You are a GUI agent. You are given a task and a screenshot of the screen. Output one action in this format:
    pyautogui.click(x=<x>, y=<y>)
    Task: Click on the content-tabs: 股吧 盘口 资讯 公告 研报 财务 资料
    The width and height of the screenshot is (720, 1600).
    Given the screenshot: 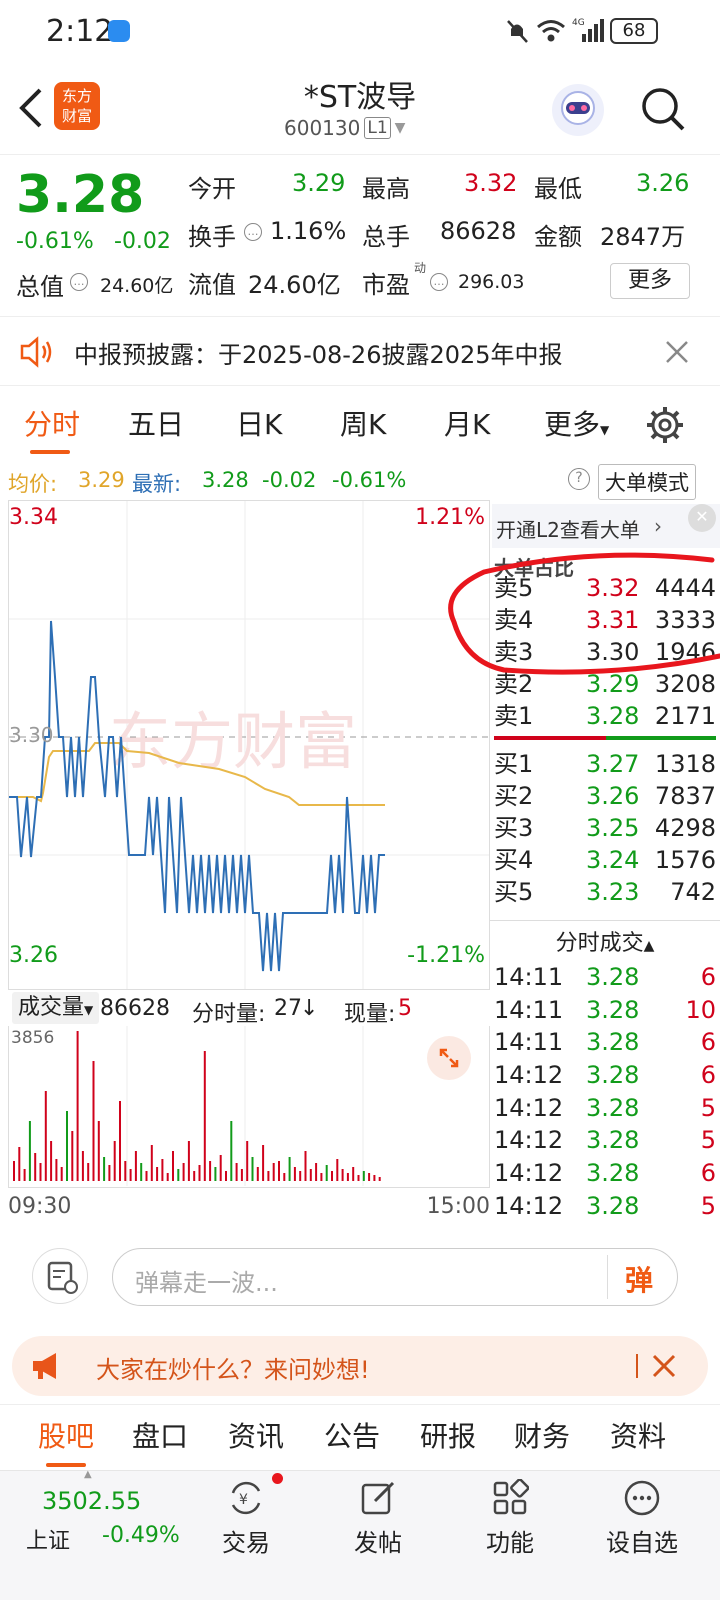 What is the action you would take?
    pyautogui.click(x=360, y=1437)
    